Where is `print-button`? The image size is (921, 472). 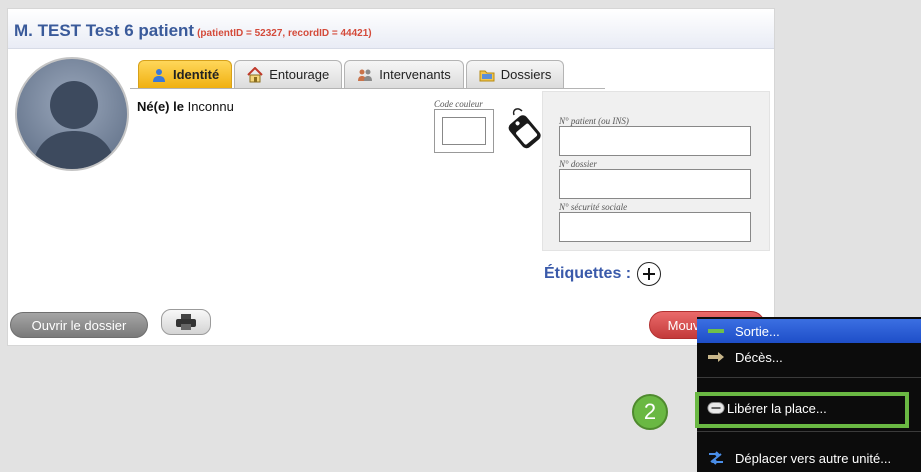
print-button is located at coordinates (186, 322).